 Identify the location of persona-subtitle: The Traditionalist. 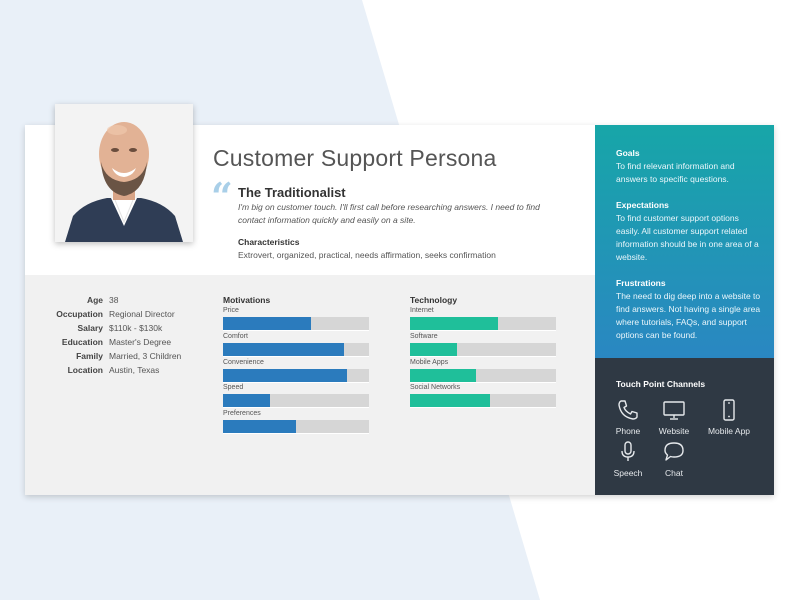
(292, 192).